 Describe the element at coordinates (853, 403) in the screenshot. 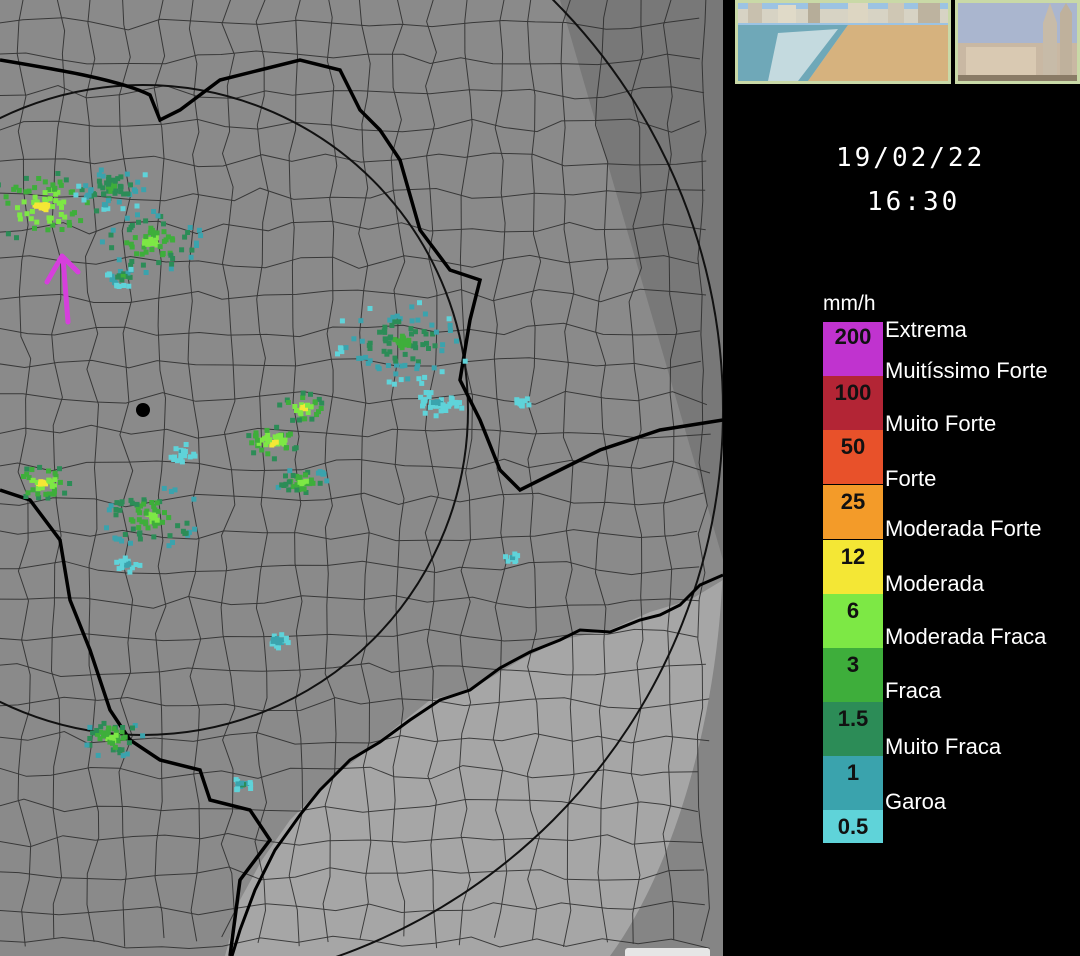

I see `legend-swatch: 100` at that location.